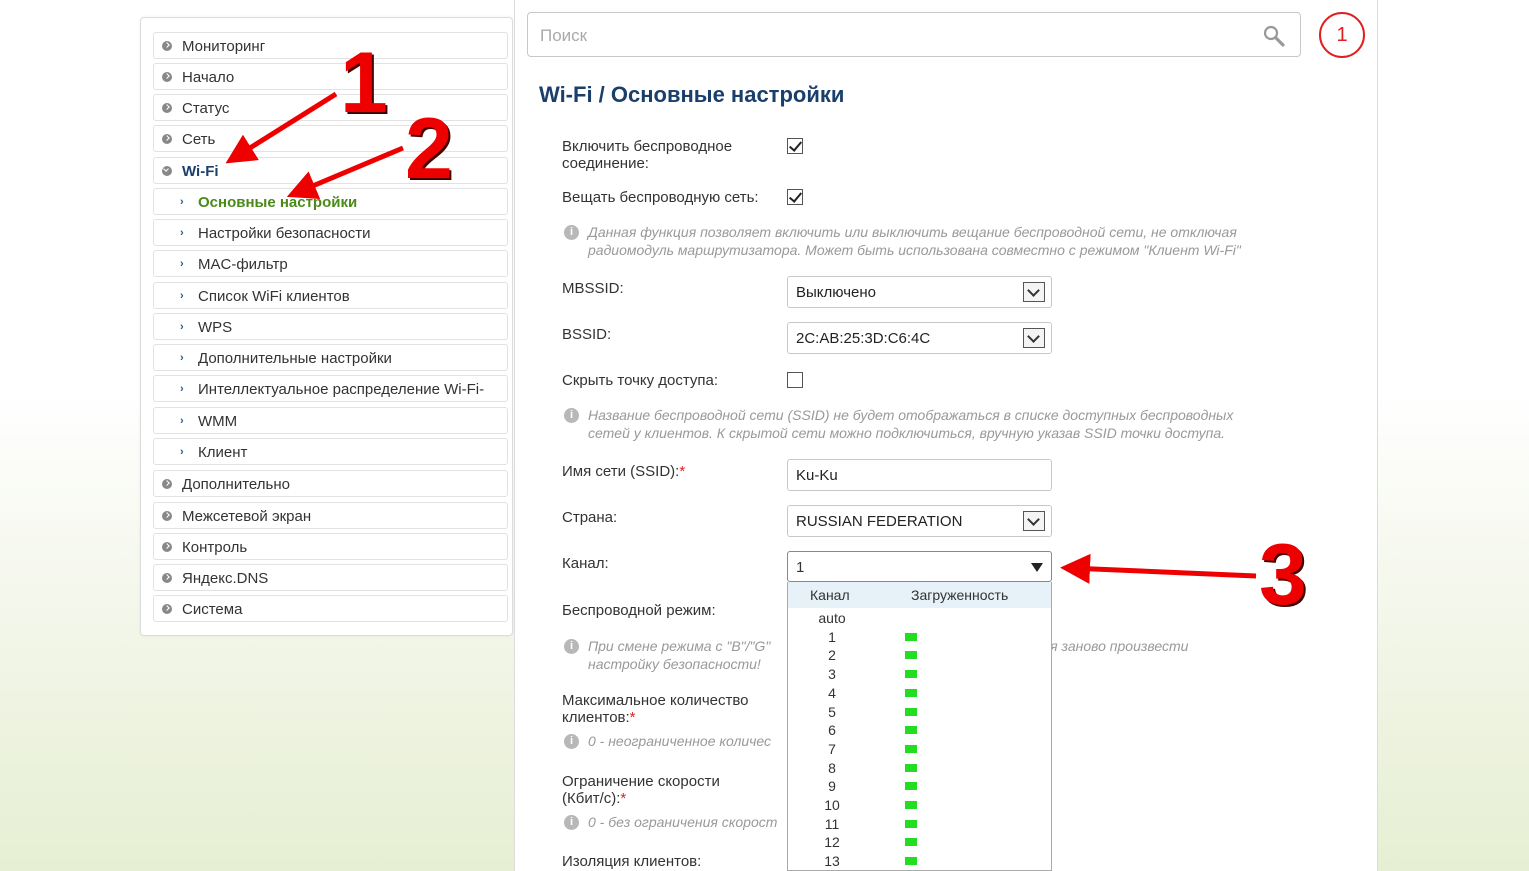 This screenshot has width=1529, height=871. I want to click on search-input, so click(885, 35).